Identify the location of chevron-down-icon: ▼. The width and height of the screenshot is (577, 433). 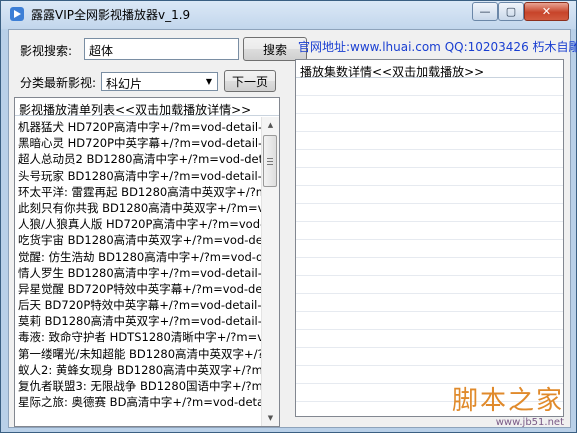
(209, 81).